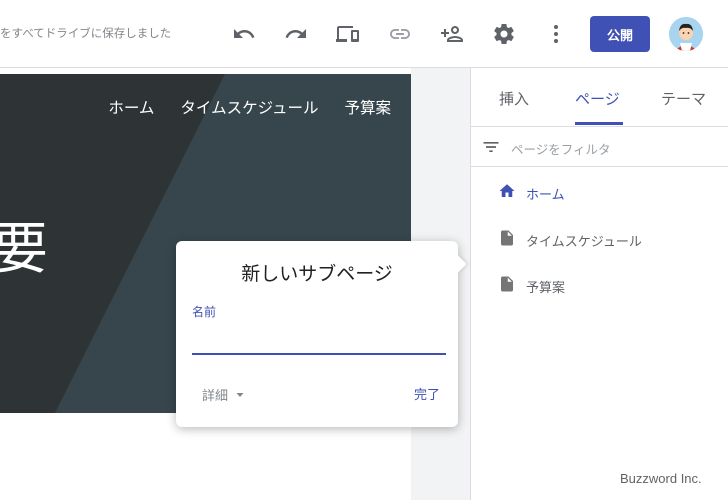 This screenshot has height=500, width=728. What do you see at coordinates (400, 34) in the screenshot?
I see `link-icon` at bounding box center [400, 34].